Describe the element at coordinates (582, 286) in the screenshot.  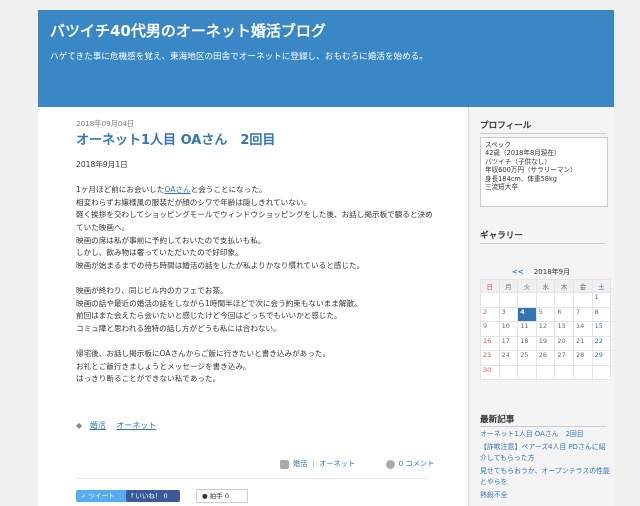
I see `calendar-weekday: 金` at that location.